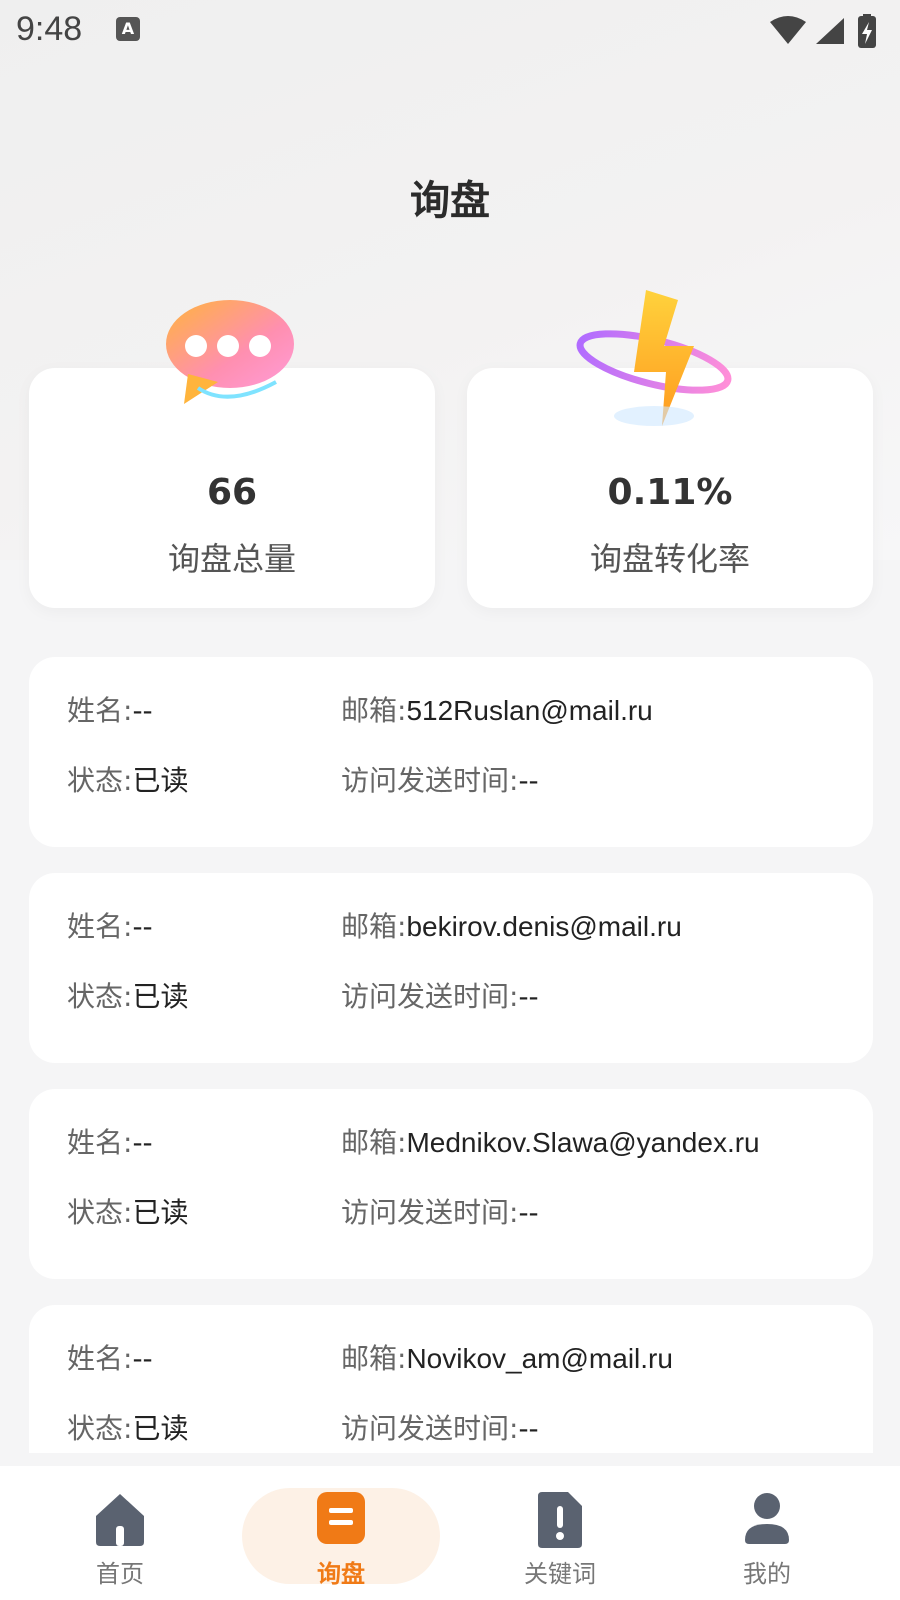  What do you see at coordinates (341, 1574) in the screenshot?
I see `nav-inquiry-label: 询盘` at bounding box center [341, 1574].